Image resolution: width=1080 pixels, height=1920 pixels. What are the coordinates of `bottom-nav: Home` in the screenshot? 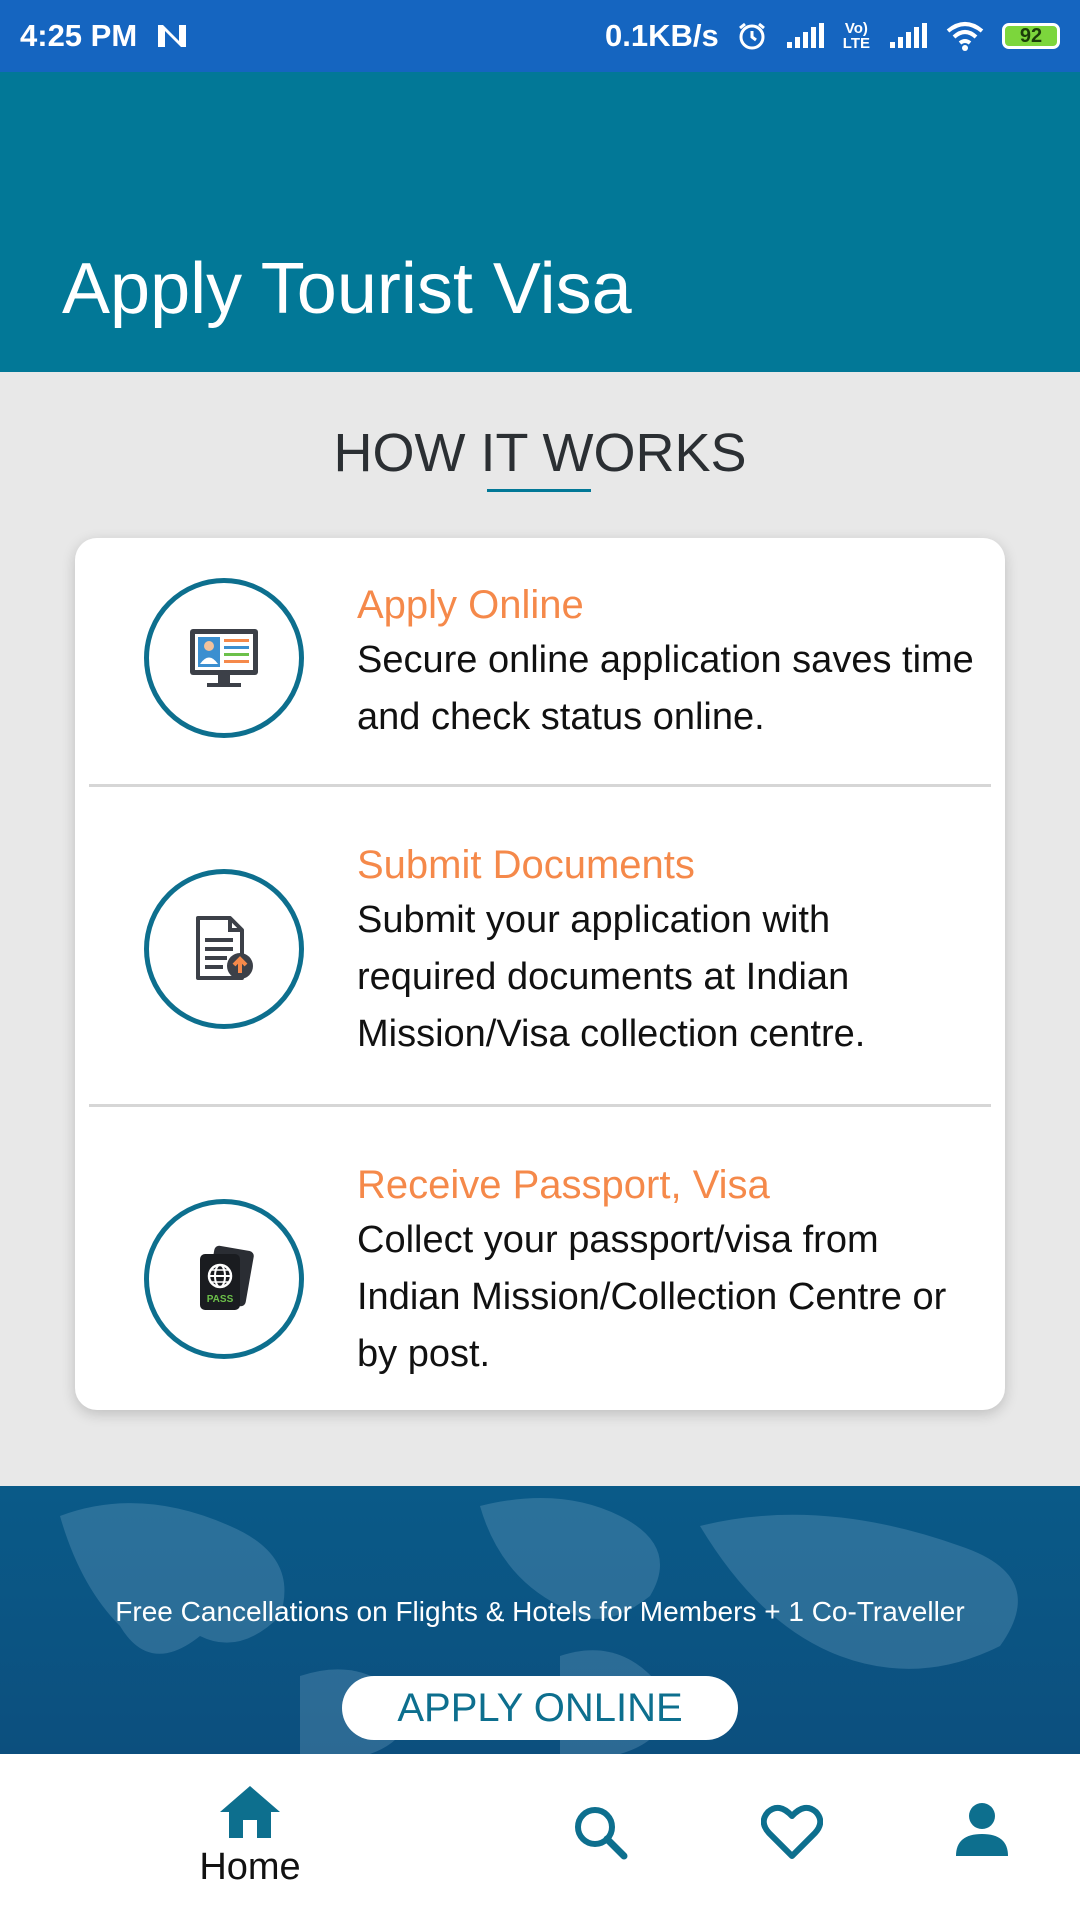 It's located at (540, 1837).